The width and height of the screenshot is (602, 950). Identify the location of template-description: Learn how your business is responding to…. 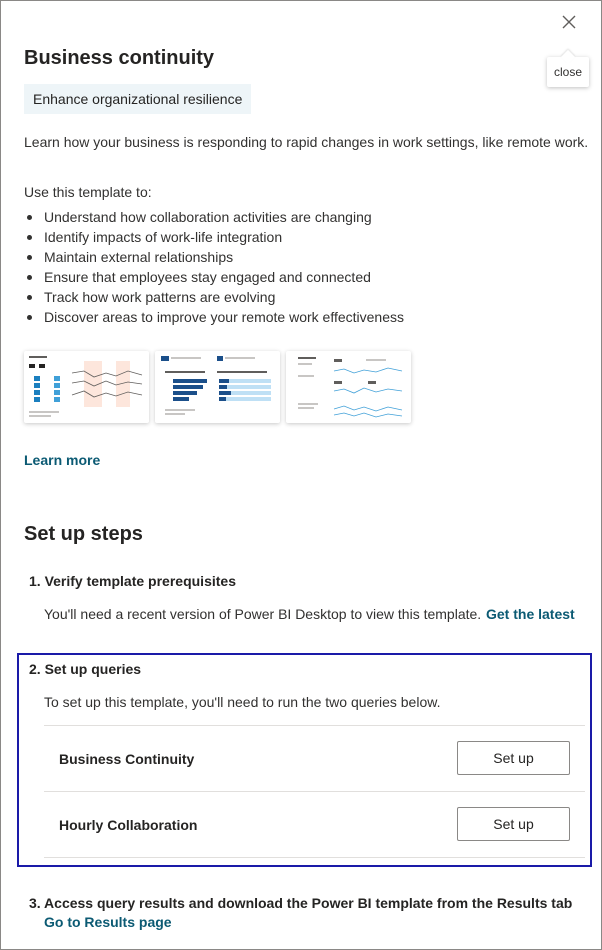
(306, 142).